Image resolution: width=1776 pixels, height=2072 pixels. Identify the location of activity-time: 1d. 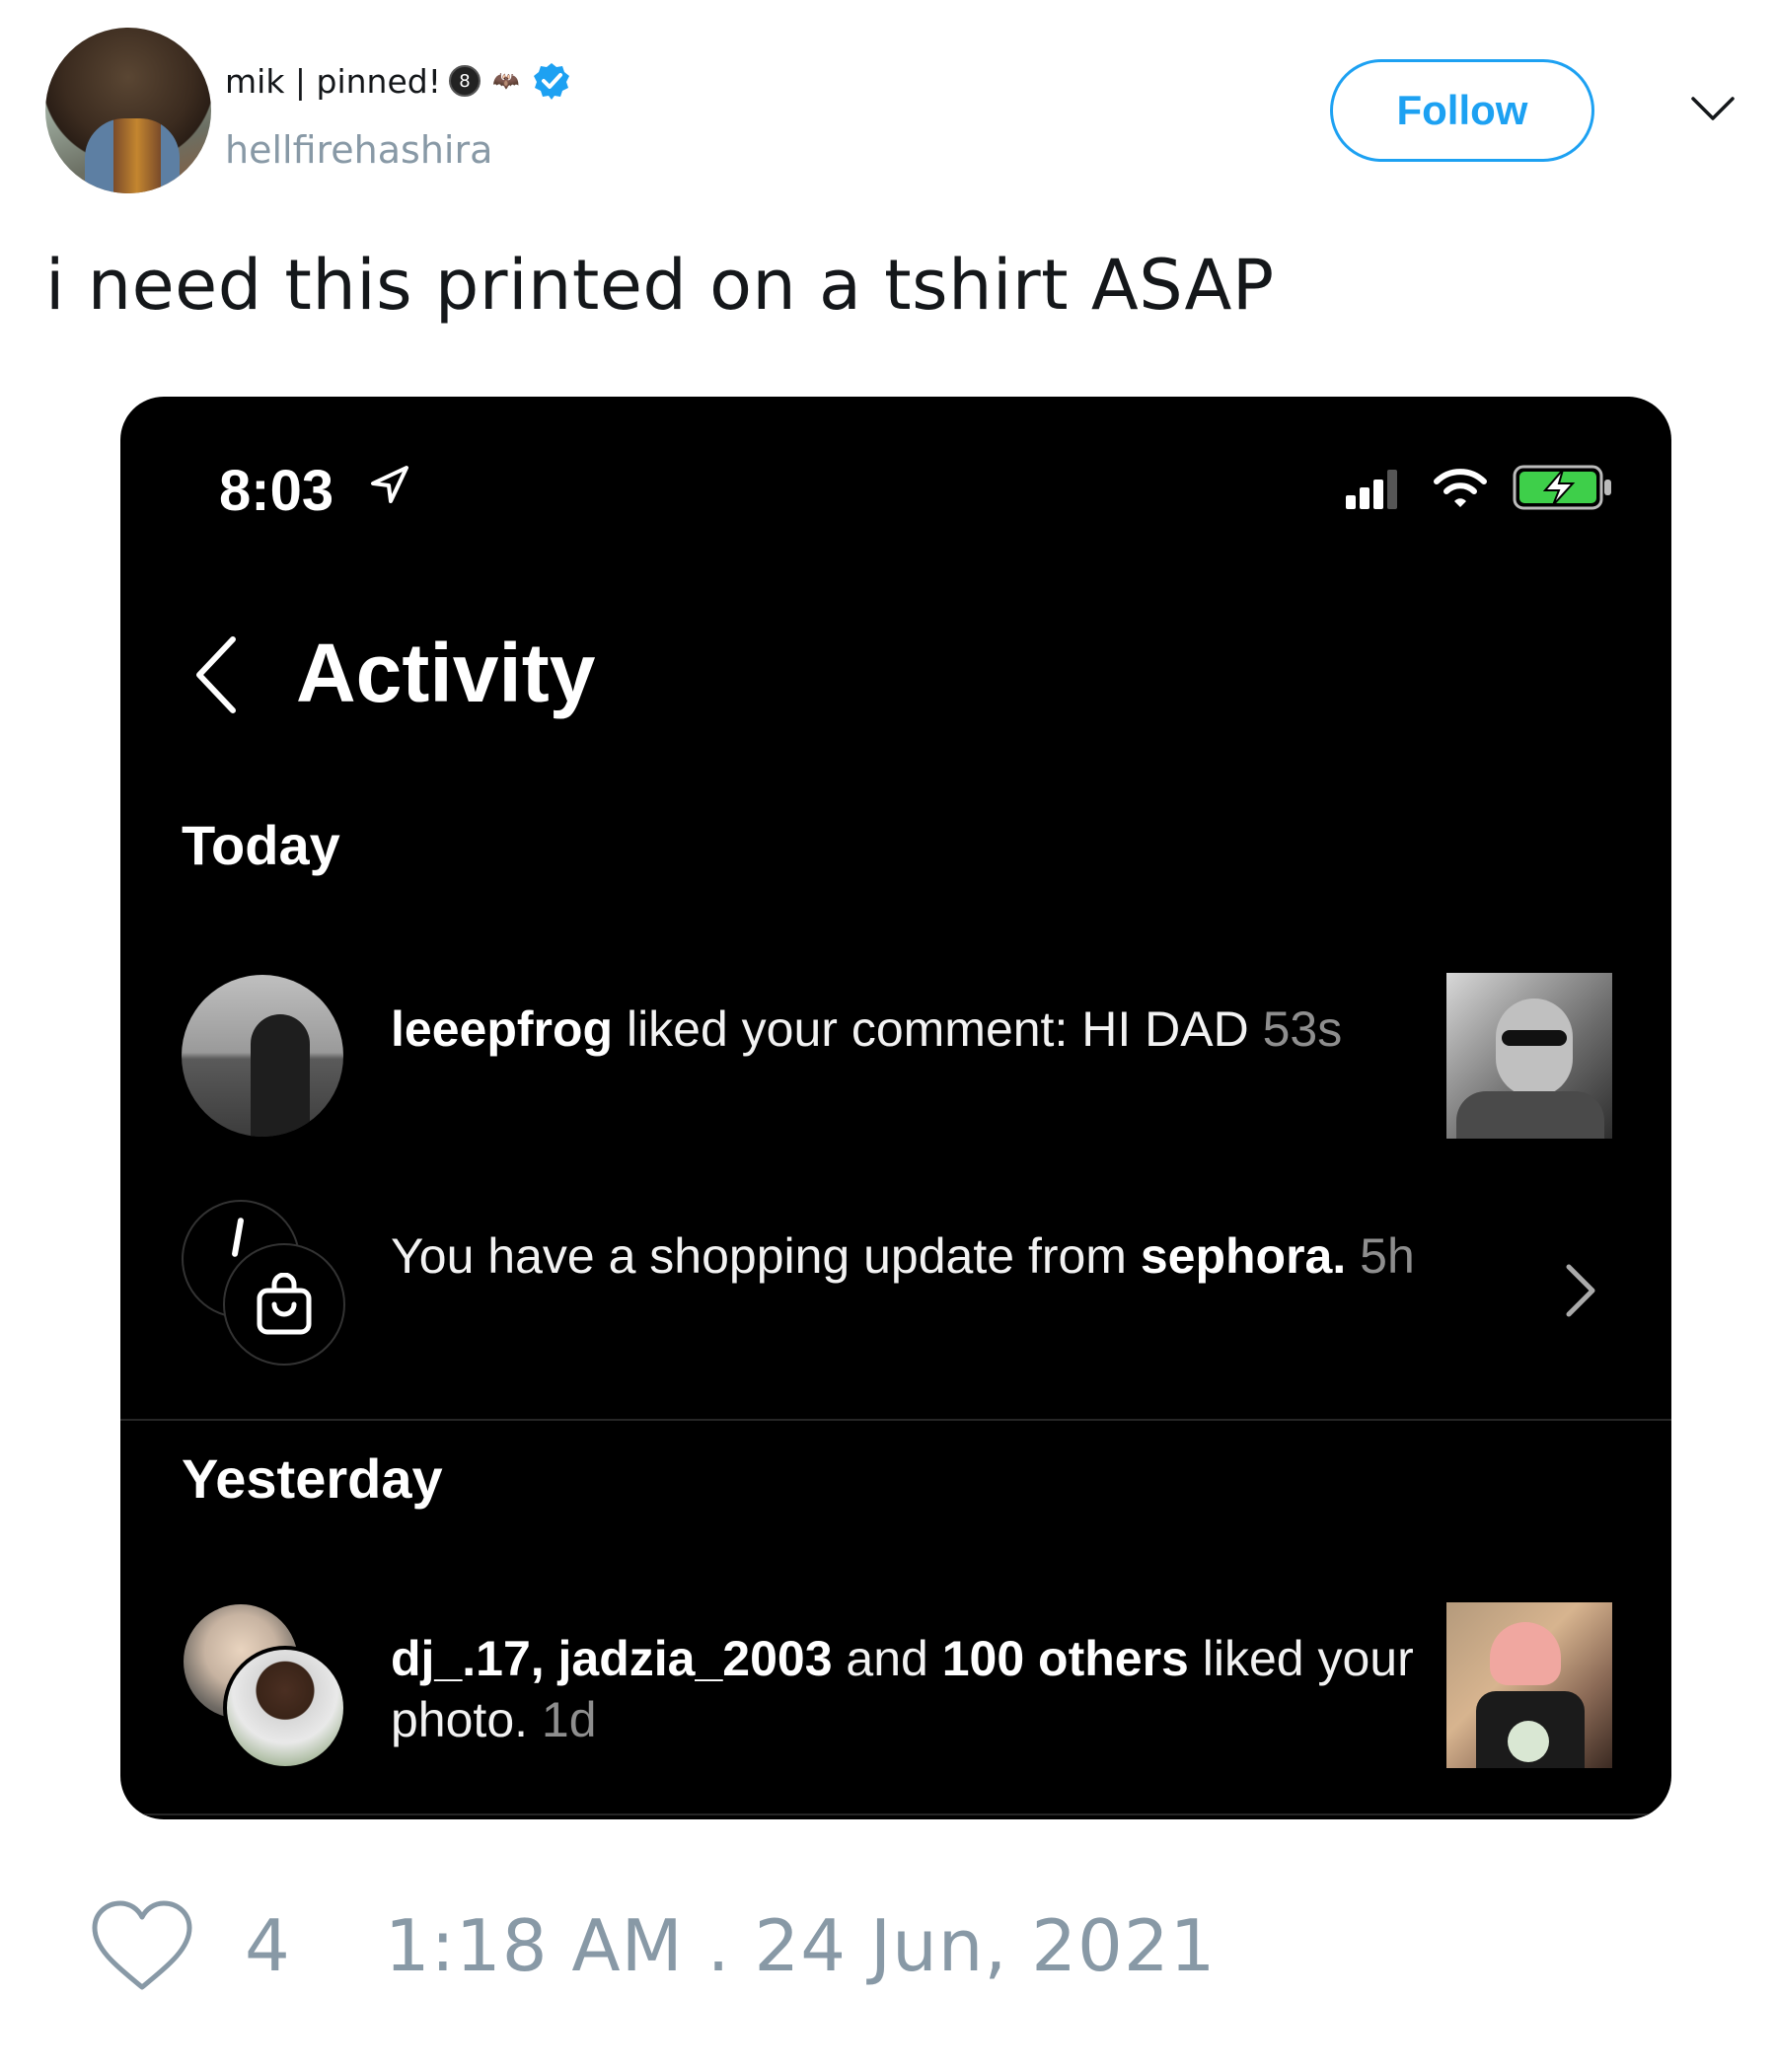
(569, 1720).